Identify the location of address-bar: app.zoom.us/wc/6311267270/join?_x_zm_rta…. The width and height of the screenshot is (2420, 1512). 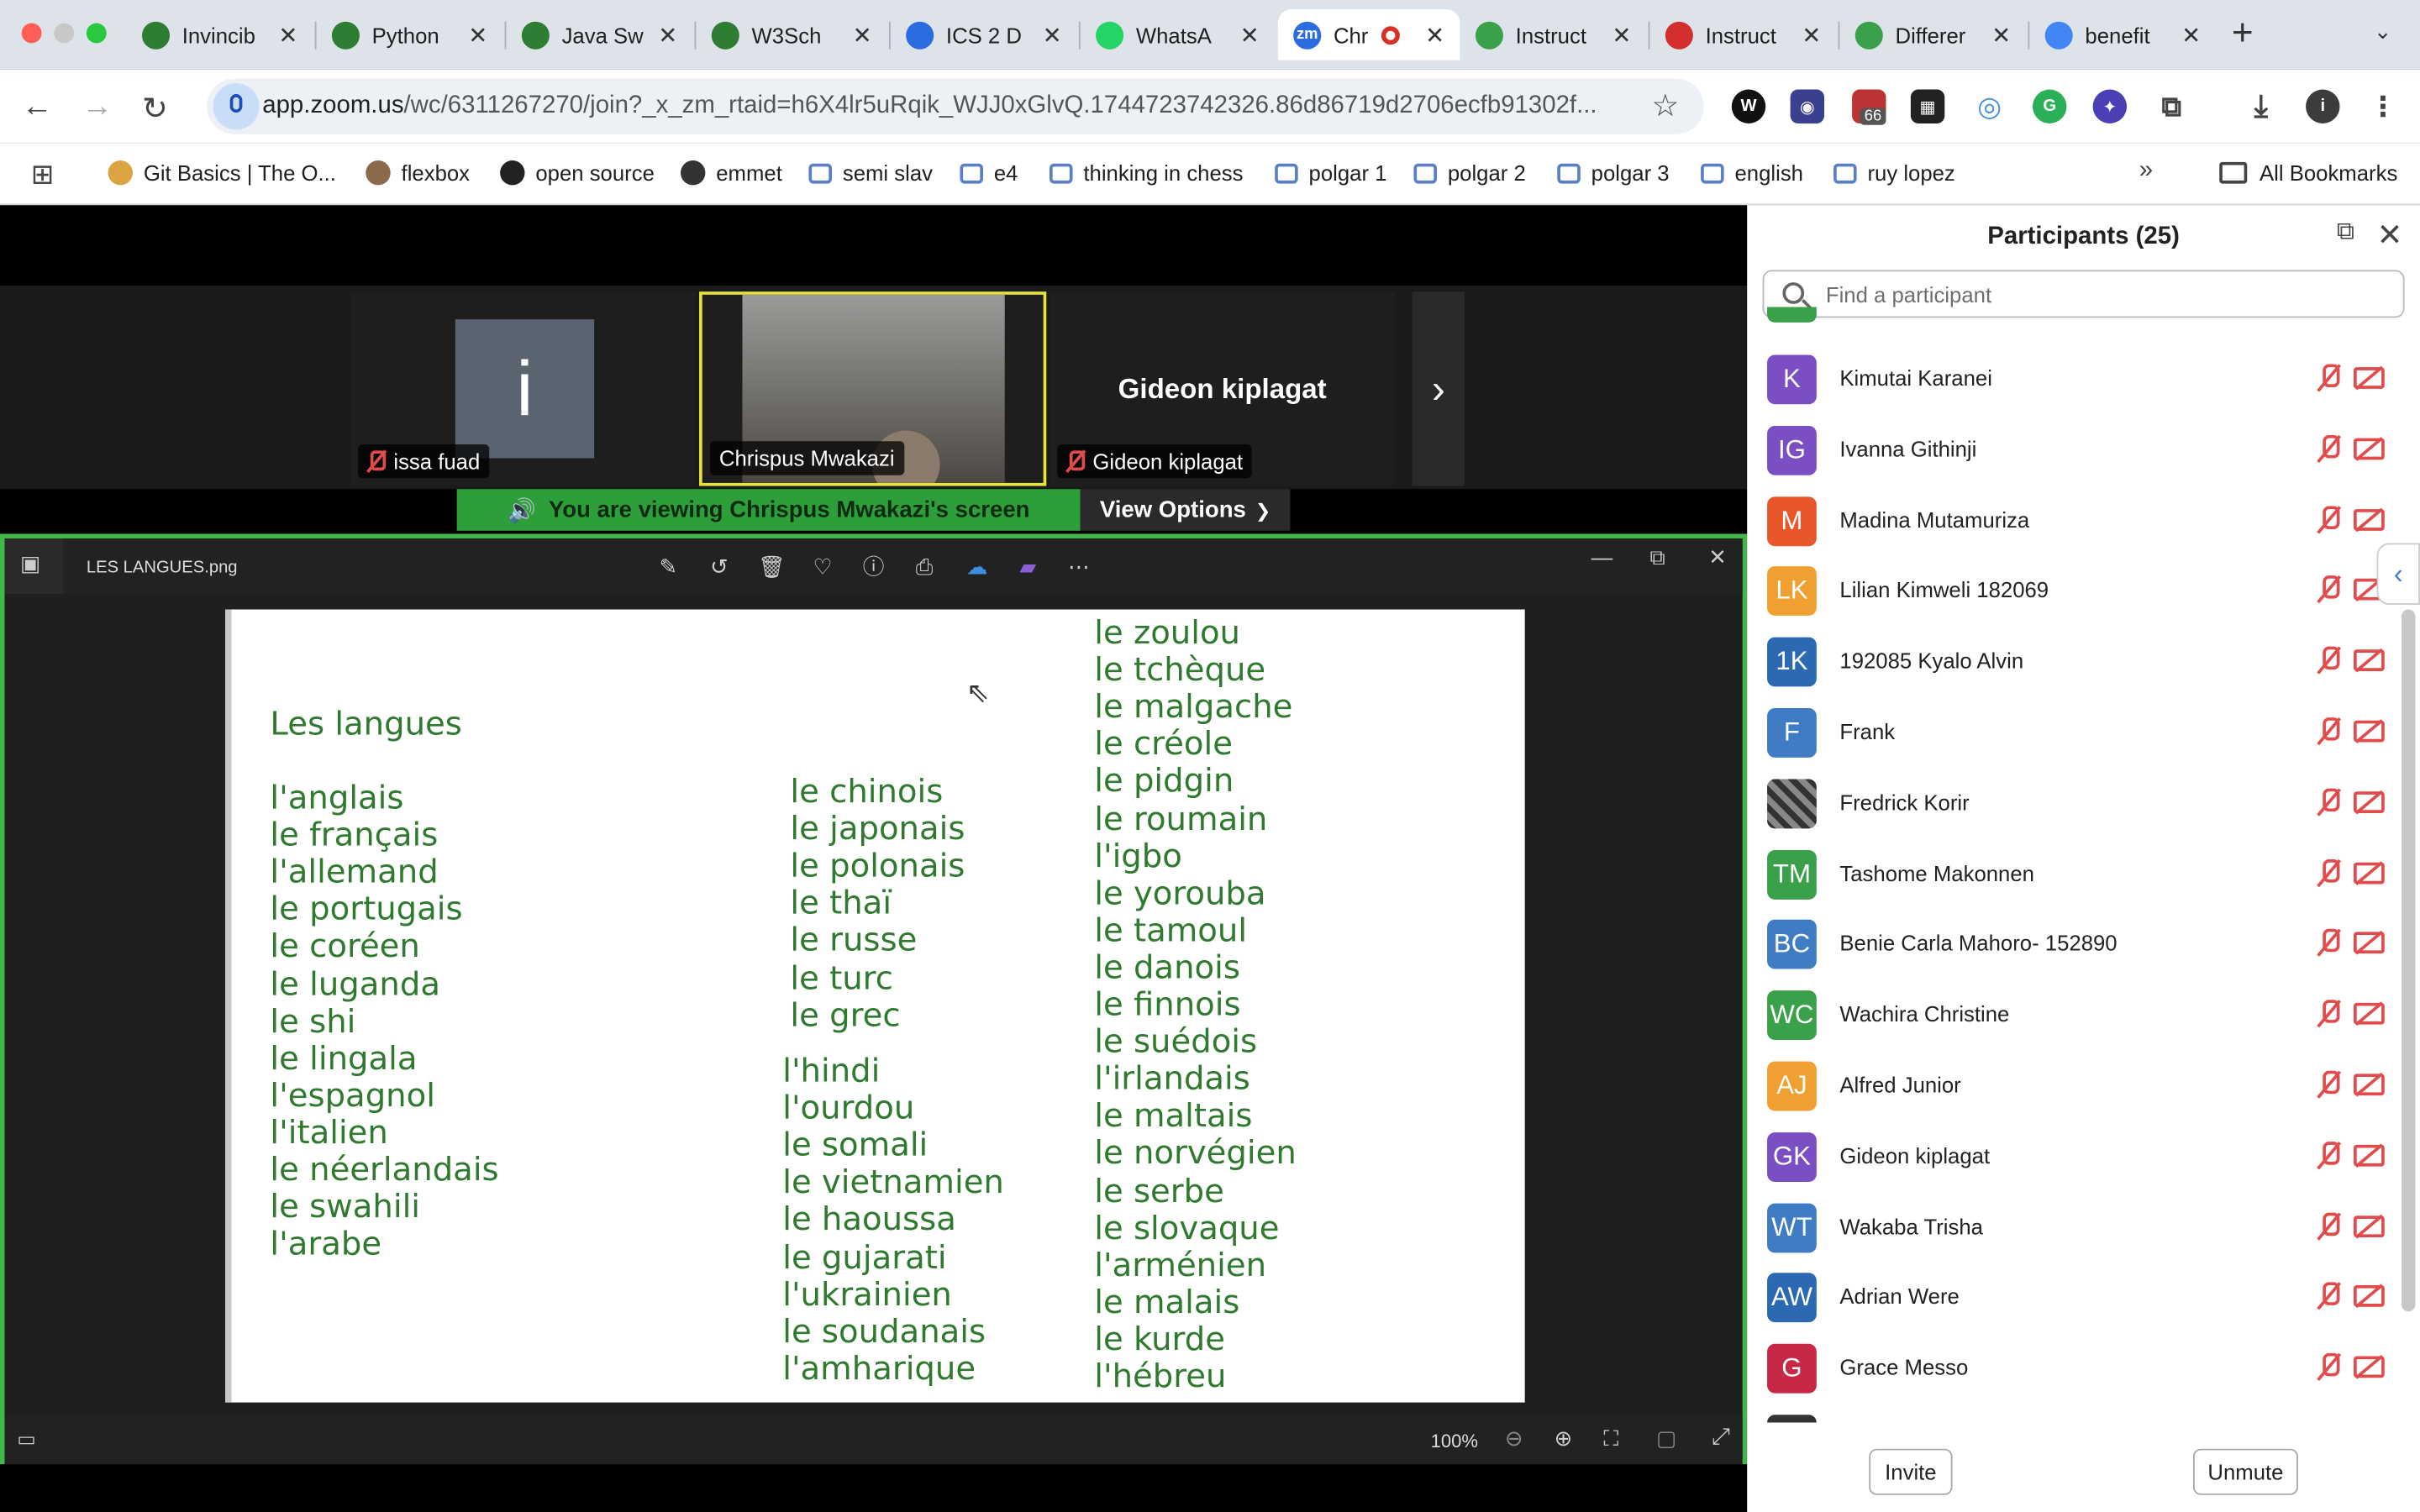
(956, 106).